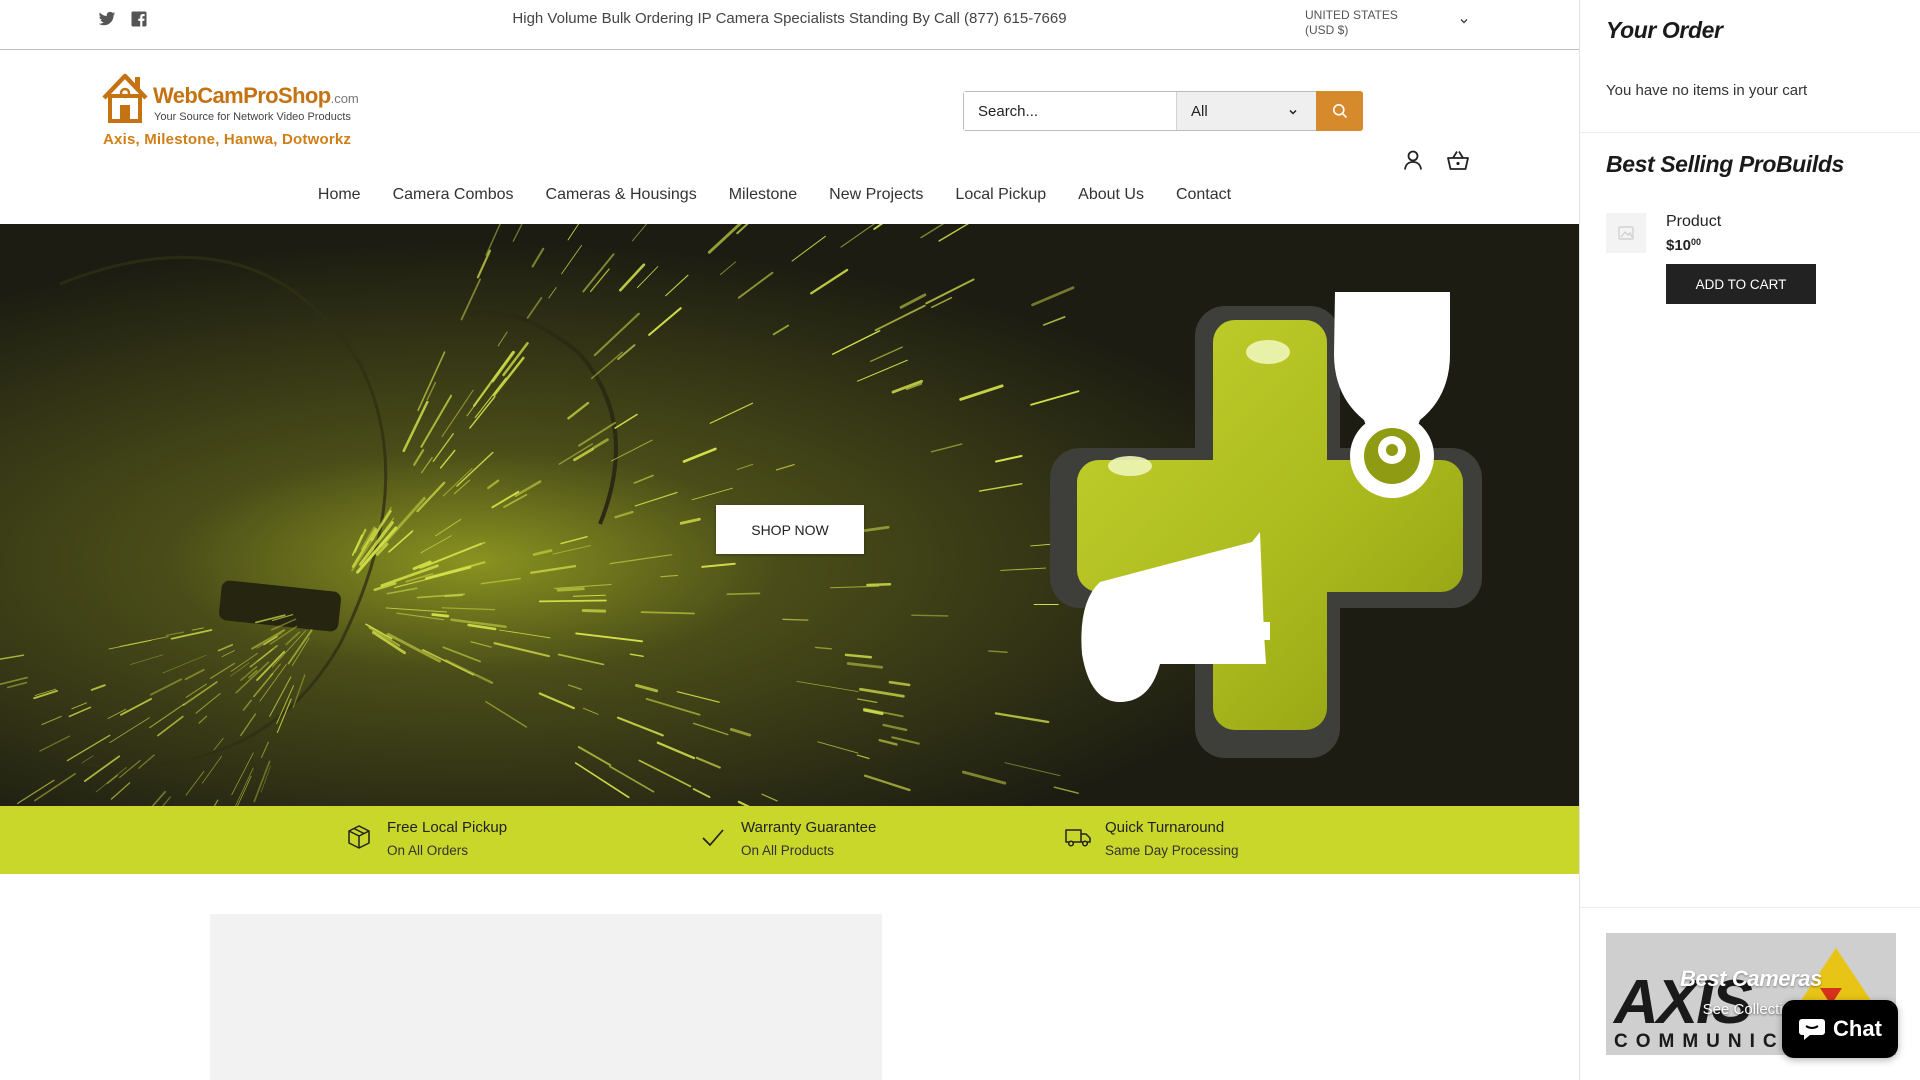  I want to click on product-price: $1000, so click(1684, 245).